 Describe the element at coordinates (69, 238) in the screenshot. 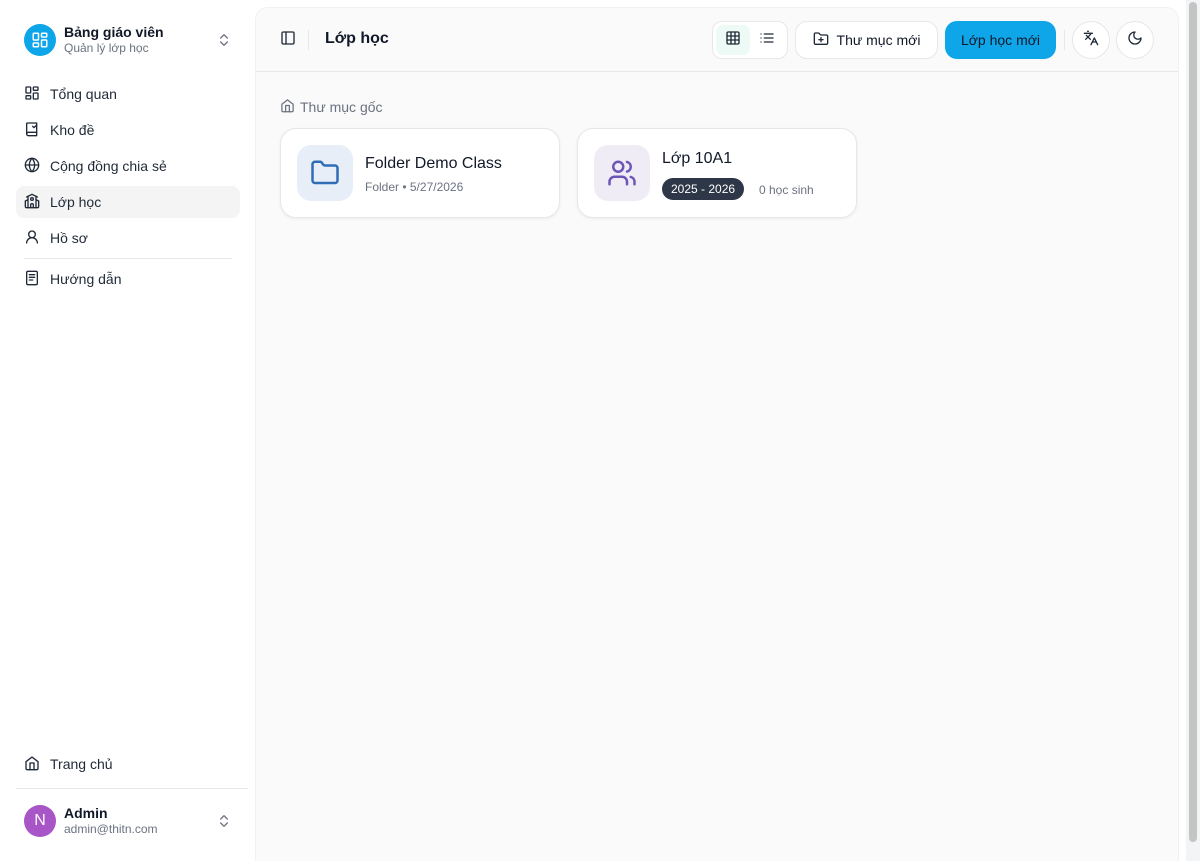

I see `sidebar-item-label: Hồ sơ` at that location.